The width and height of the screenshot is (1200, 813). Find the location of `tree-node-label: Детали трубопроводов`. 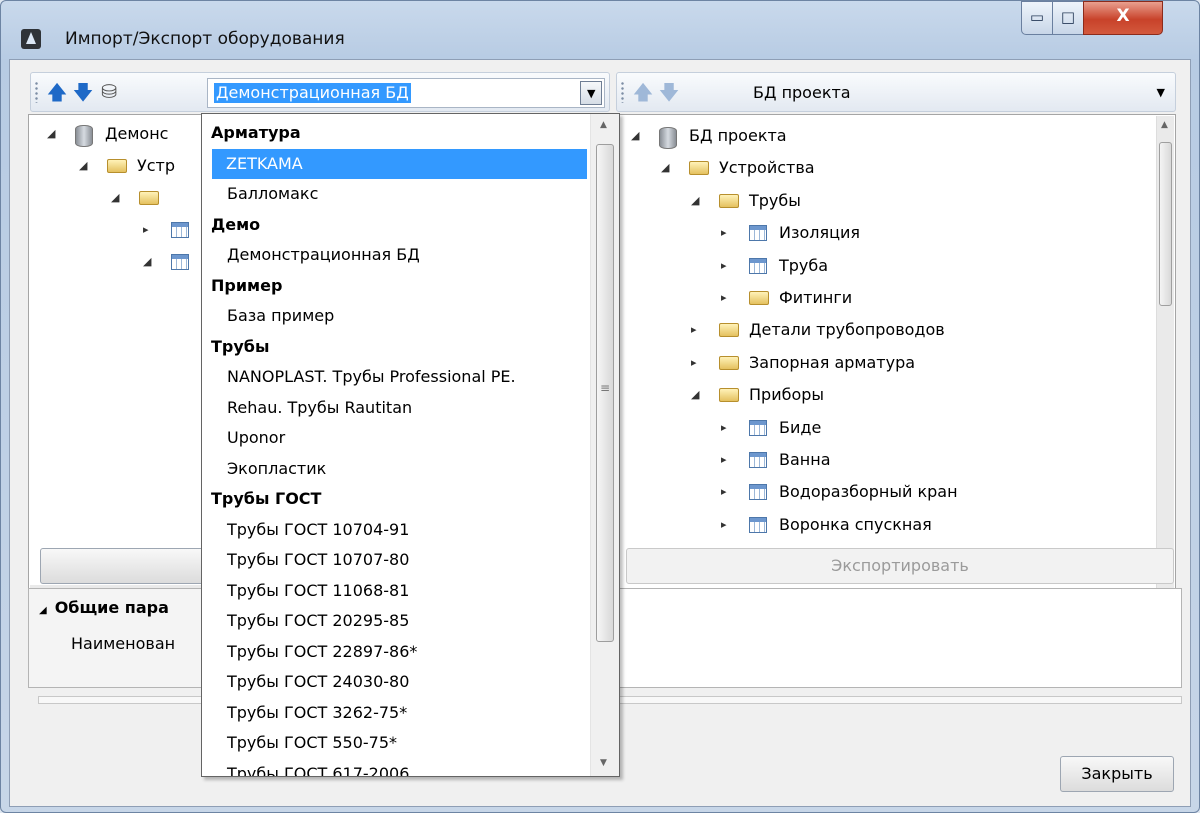

tree-node-label: Детали трубопроводов is located at coordinates (847, 330).